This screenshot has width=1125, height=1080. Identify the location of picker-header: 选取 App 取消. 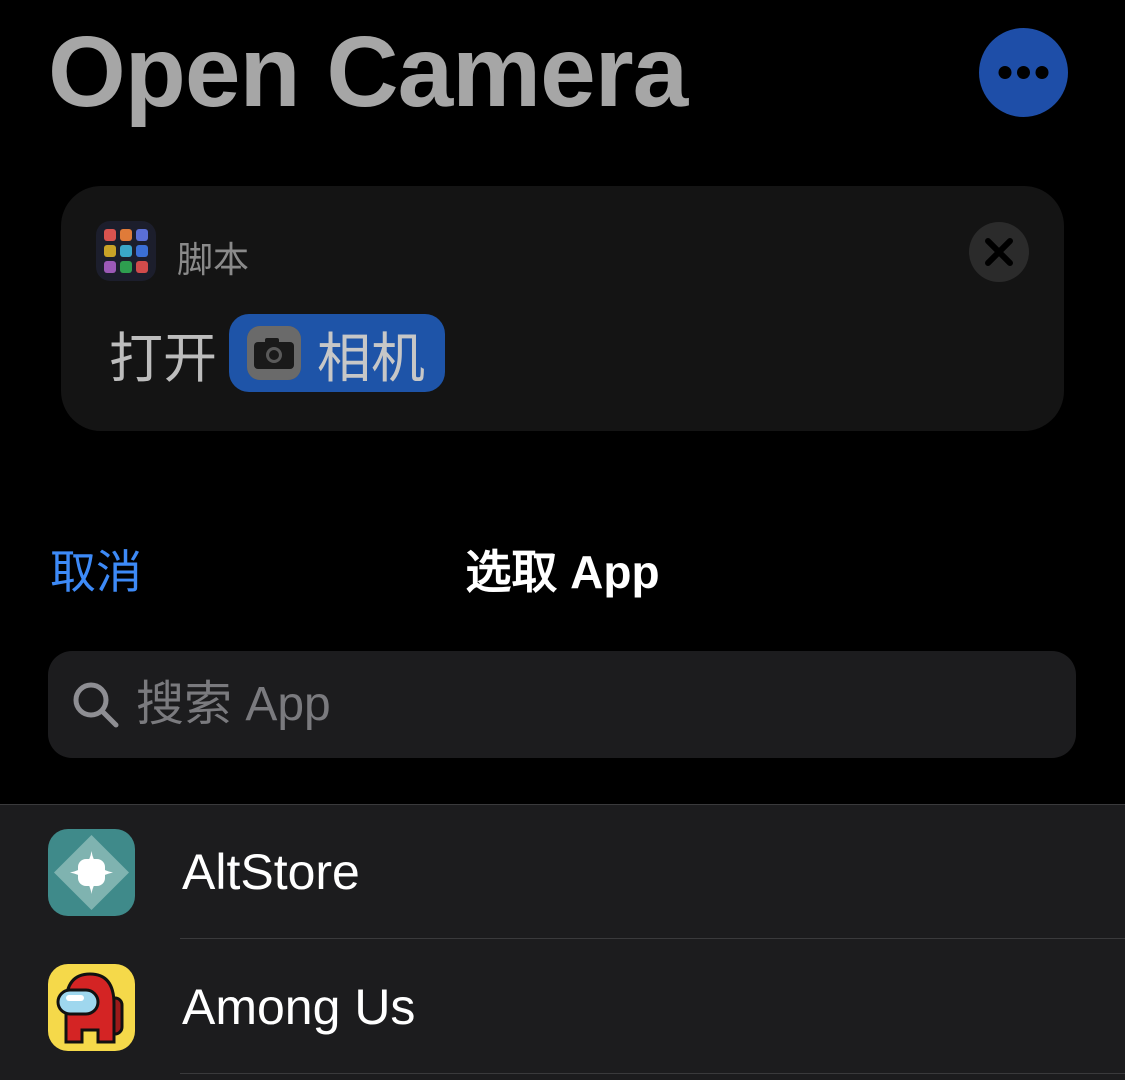
(562, 565).